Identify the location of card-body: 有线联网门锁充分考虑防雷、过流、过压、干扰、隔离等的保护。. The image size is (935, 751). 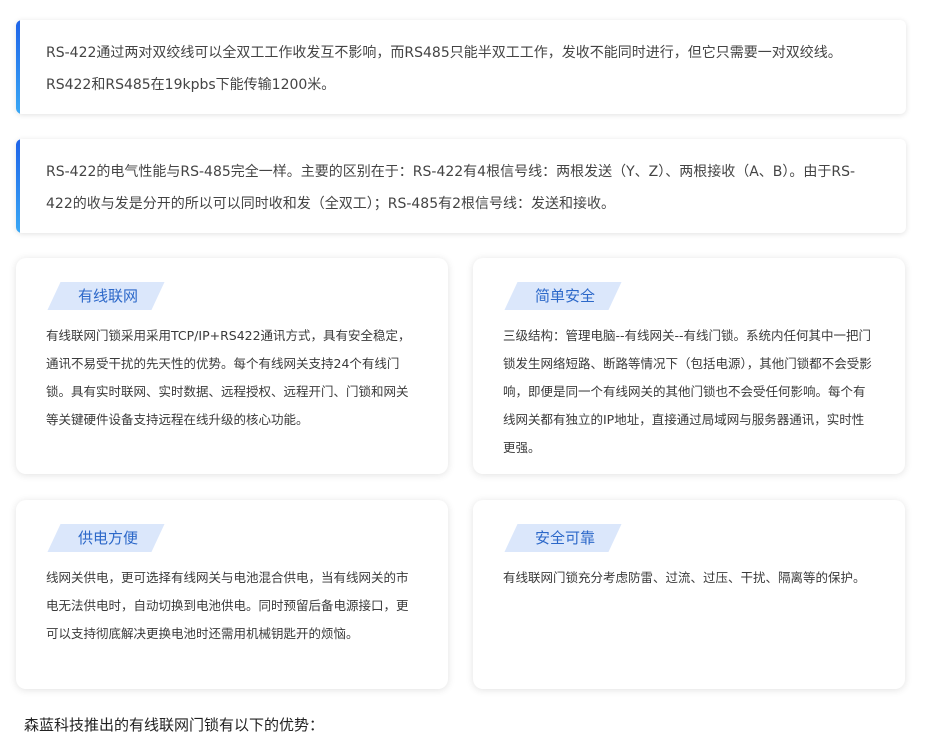
(684, 577).